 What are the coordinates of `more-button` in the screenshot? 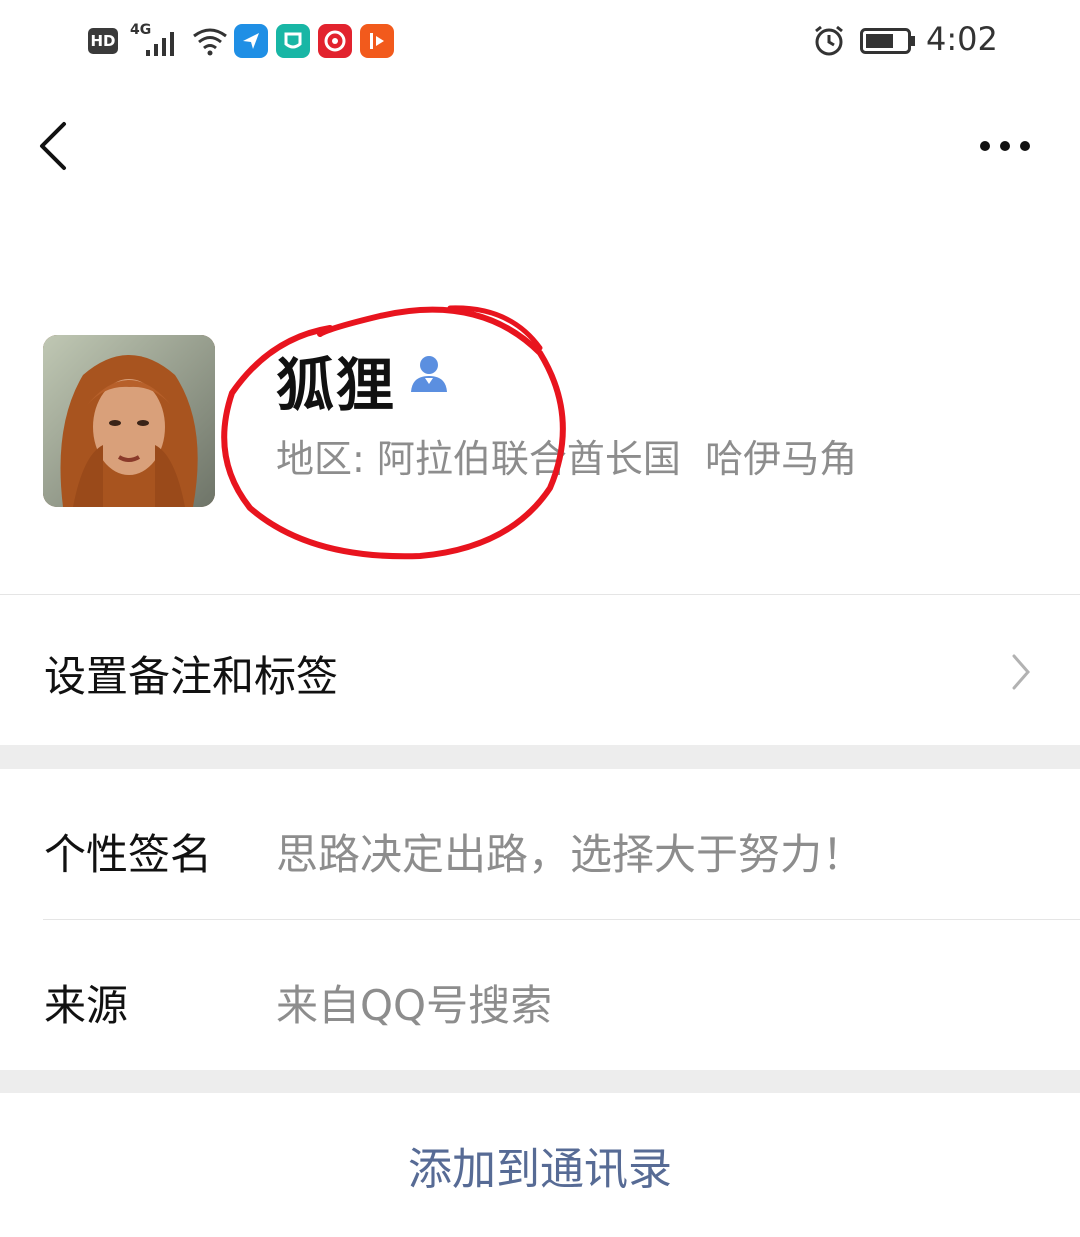 It's located at (1005, 146).